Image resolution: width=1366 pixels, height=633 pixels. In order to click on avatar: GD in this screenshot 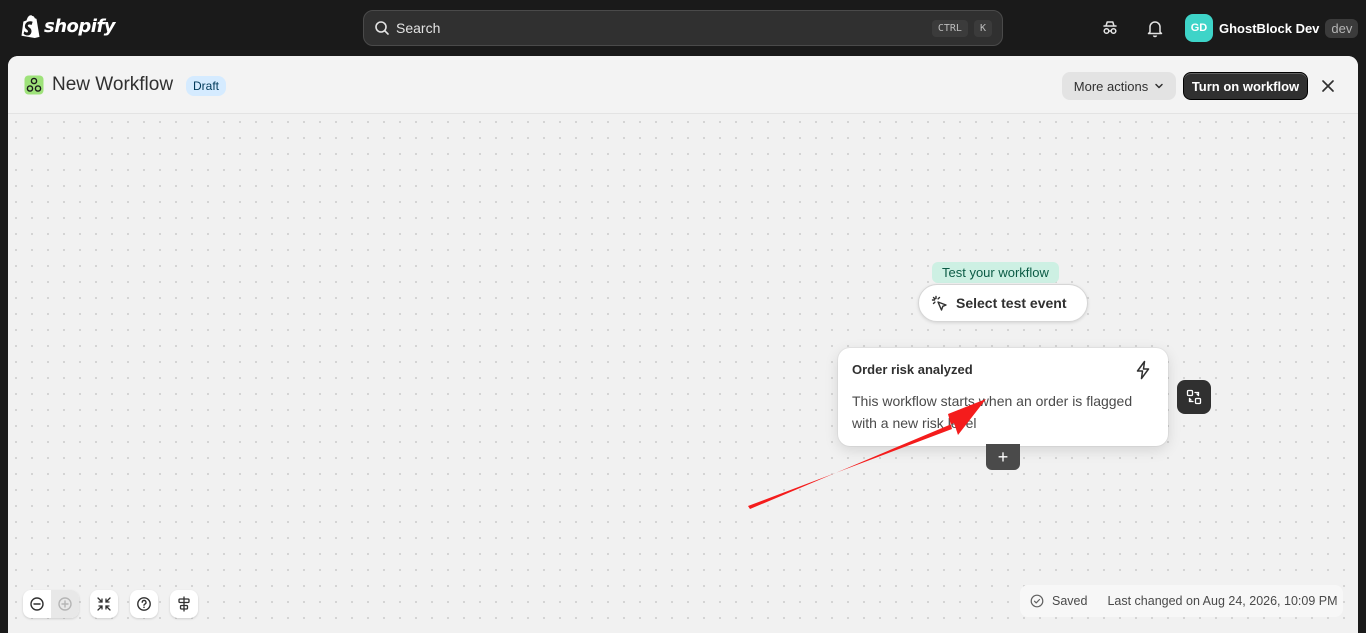, I will do `click(1199, 28)`.